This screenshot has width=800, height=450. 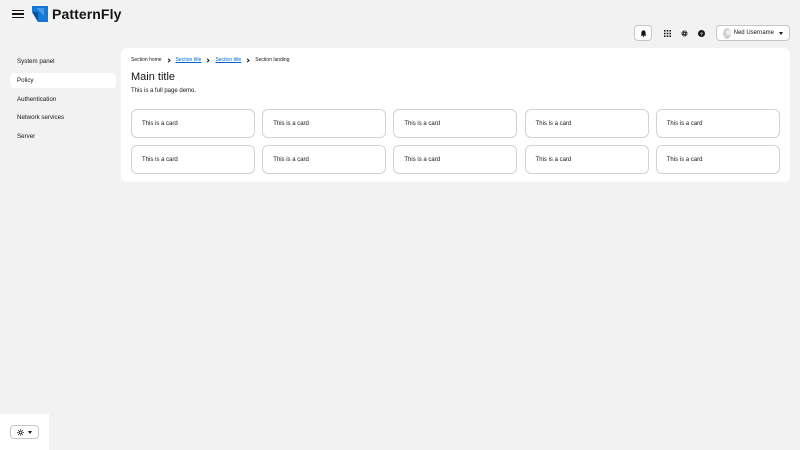 I want to click on question-circle-icon: ?, so click(x=701, y=33).